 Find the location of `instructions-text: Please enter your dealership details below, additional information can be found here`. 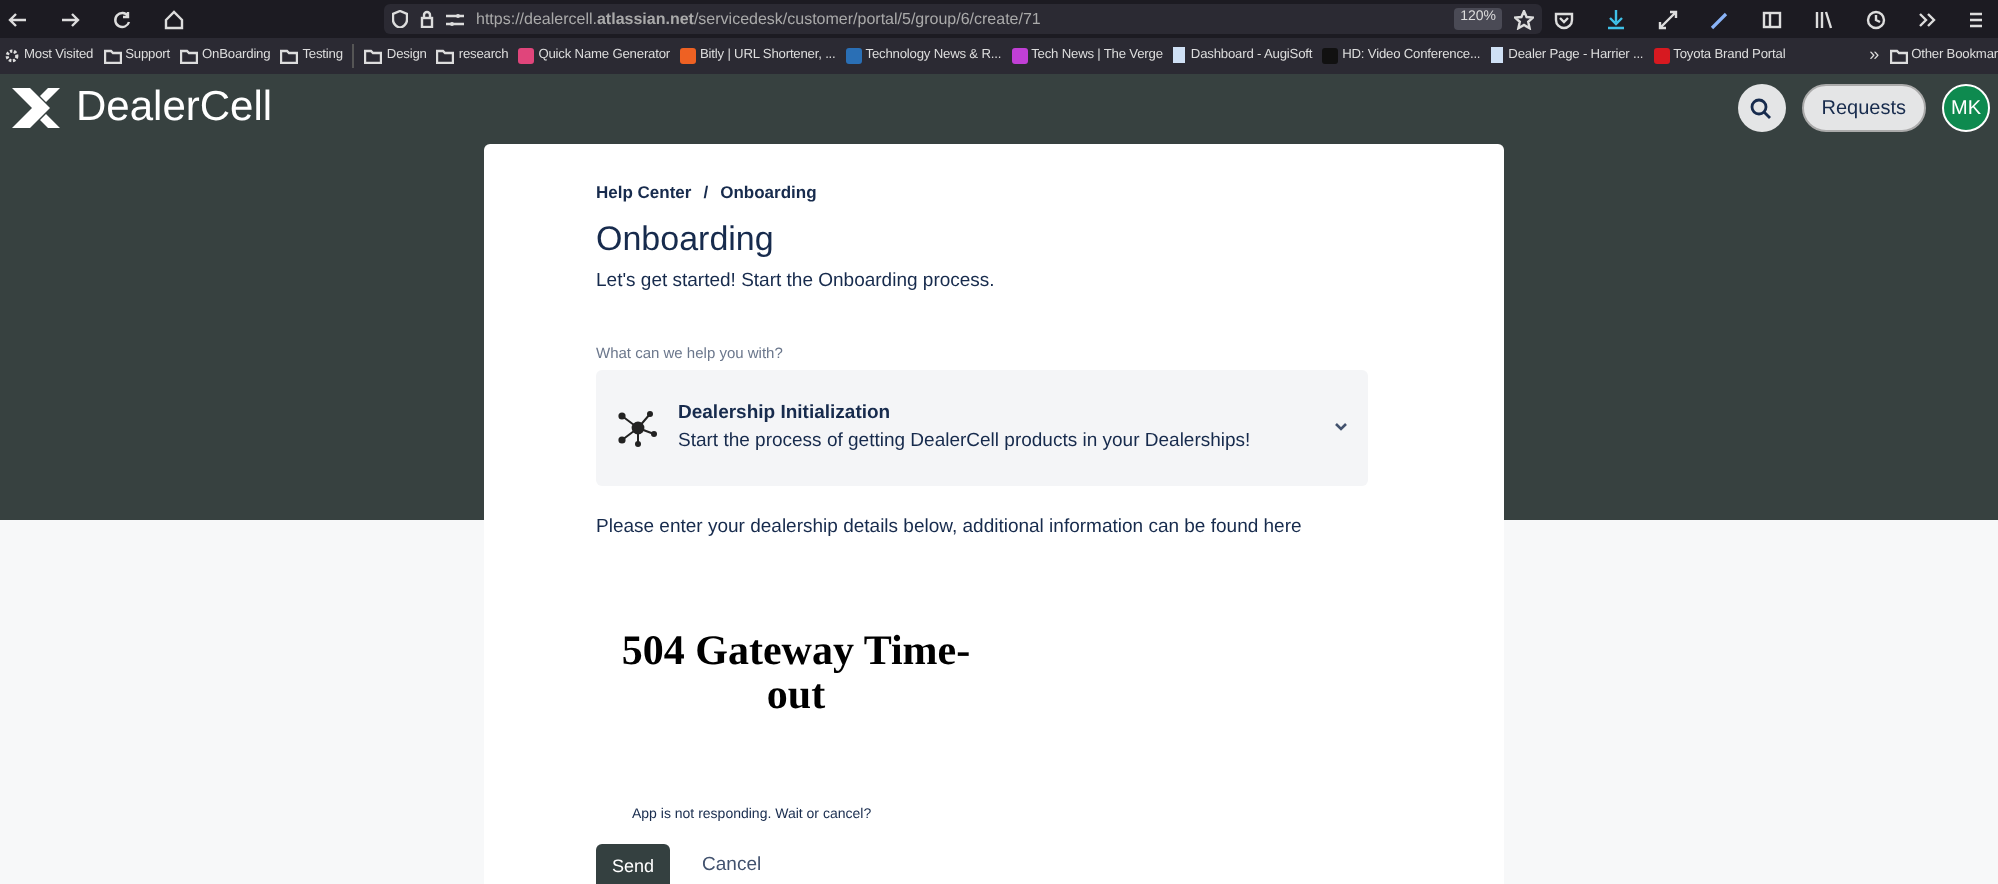

instructions-text: Please enter your dealership details below, additional information can be found here is located at coordinates (950, 527).